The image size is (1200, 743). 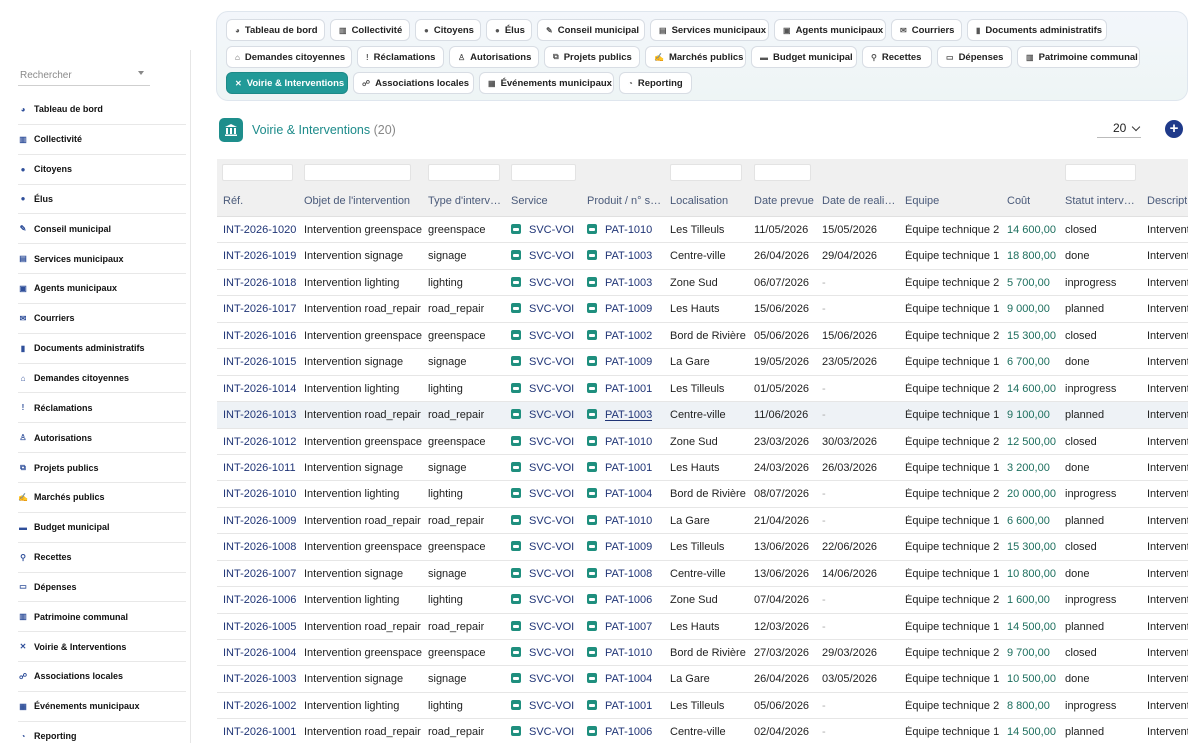 What do you see at coordinates (102, 110) in the screenshot?
I see `sidebar-item: ◕ Tableau de bord` at bounding box center [102, 110].